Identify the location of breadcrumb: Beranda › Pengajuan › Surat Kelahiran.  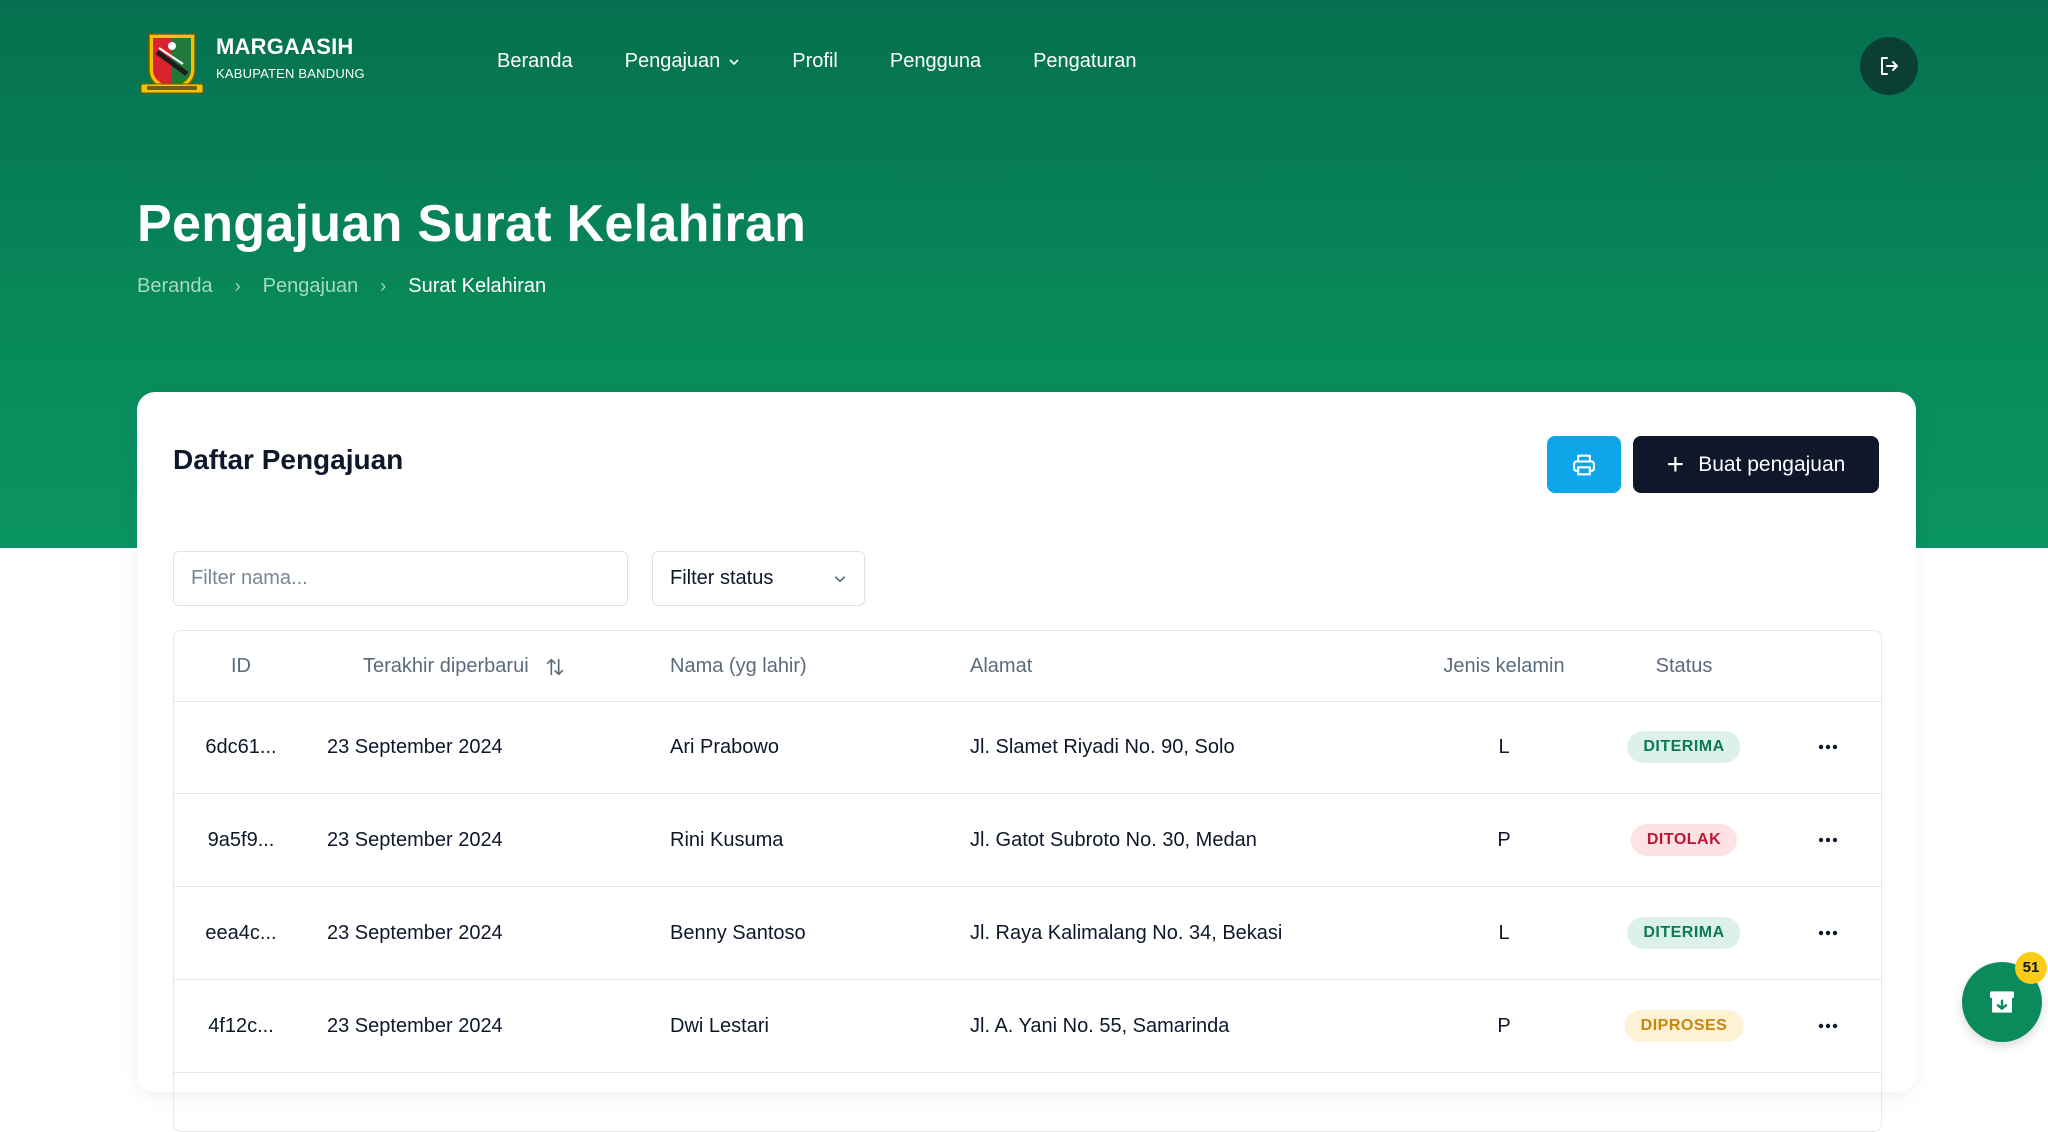
(341, 286).